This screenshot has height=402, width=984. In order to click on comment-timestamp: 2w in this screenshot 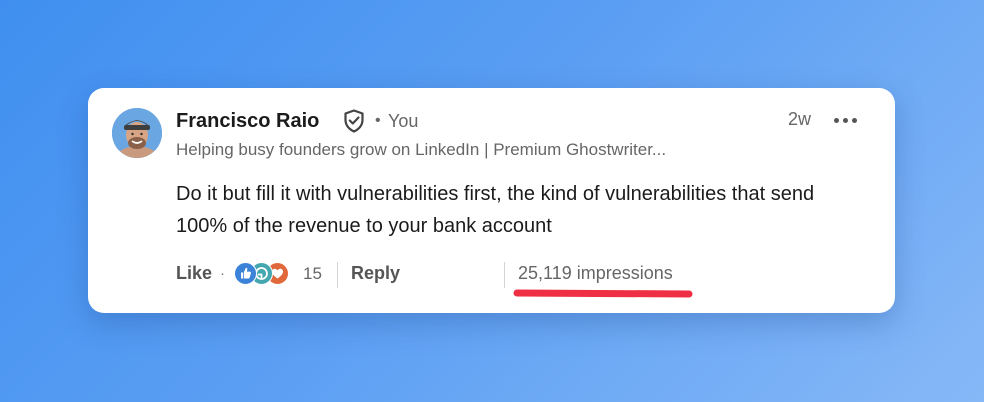, I will do `click(800, 119)`.